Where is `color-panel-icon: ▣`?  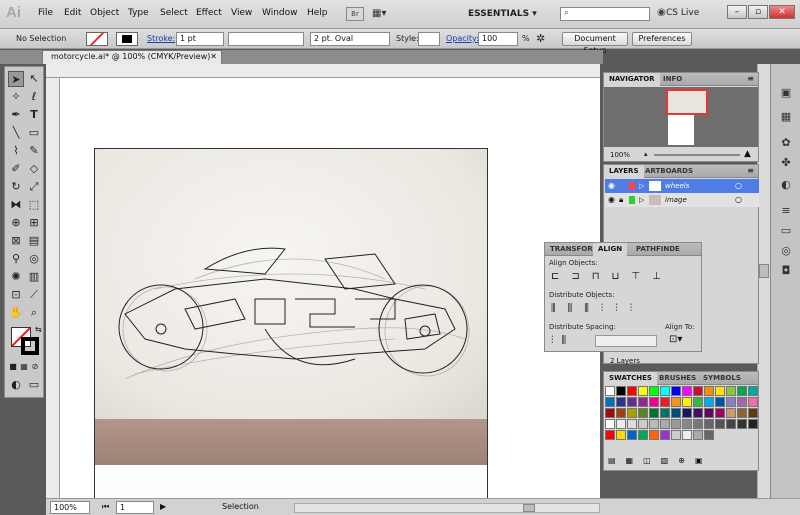 color-panel-icon: ▣ is located at coordinates (786, 93).